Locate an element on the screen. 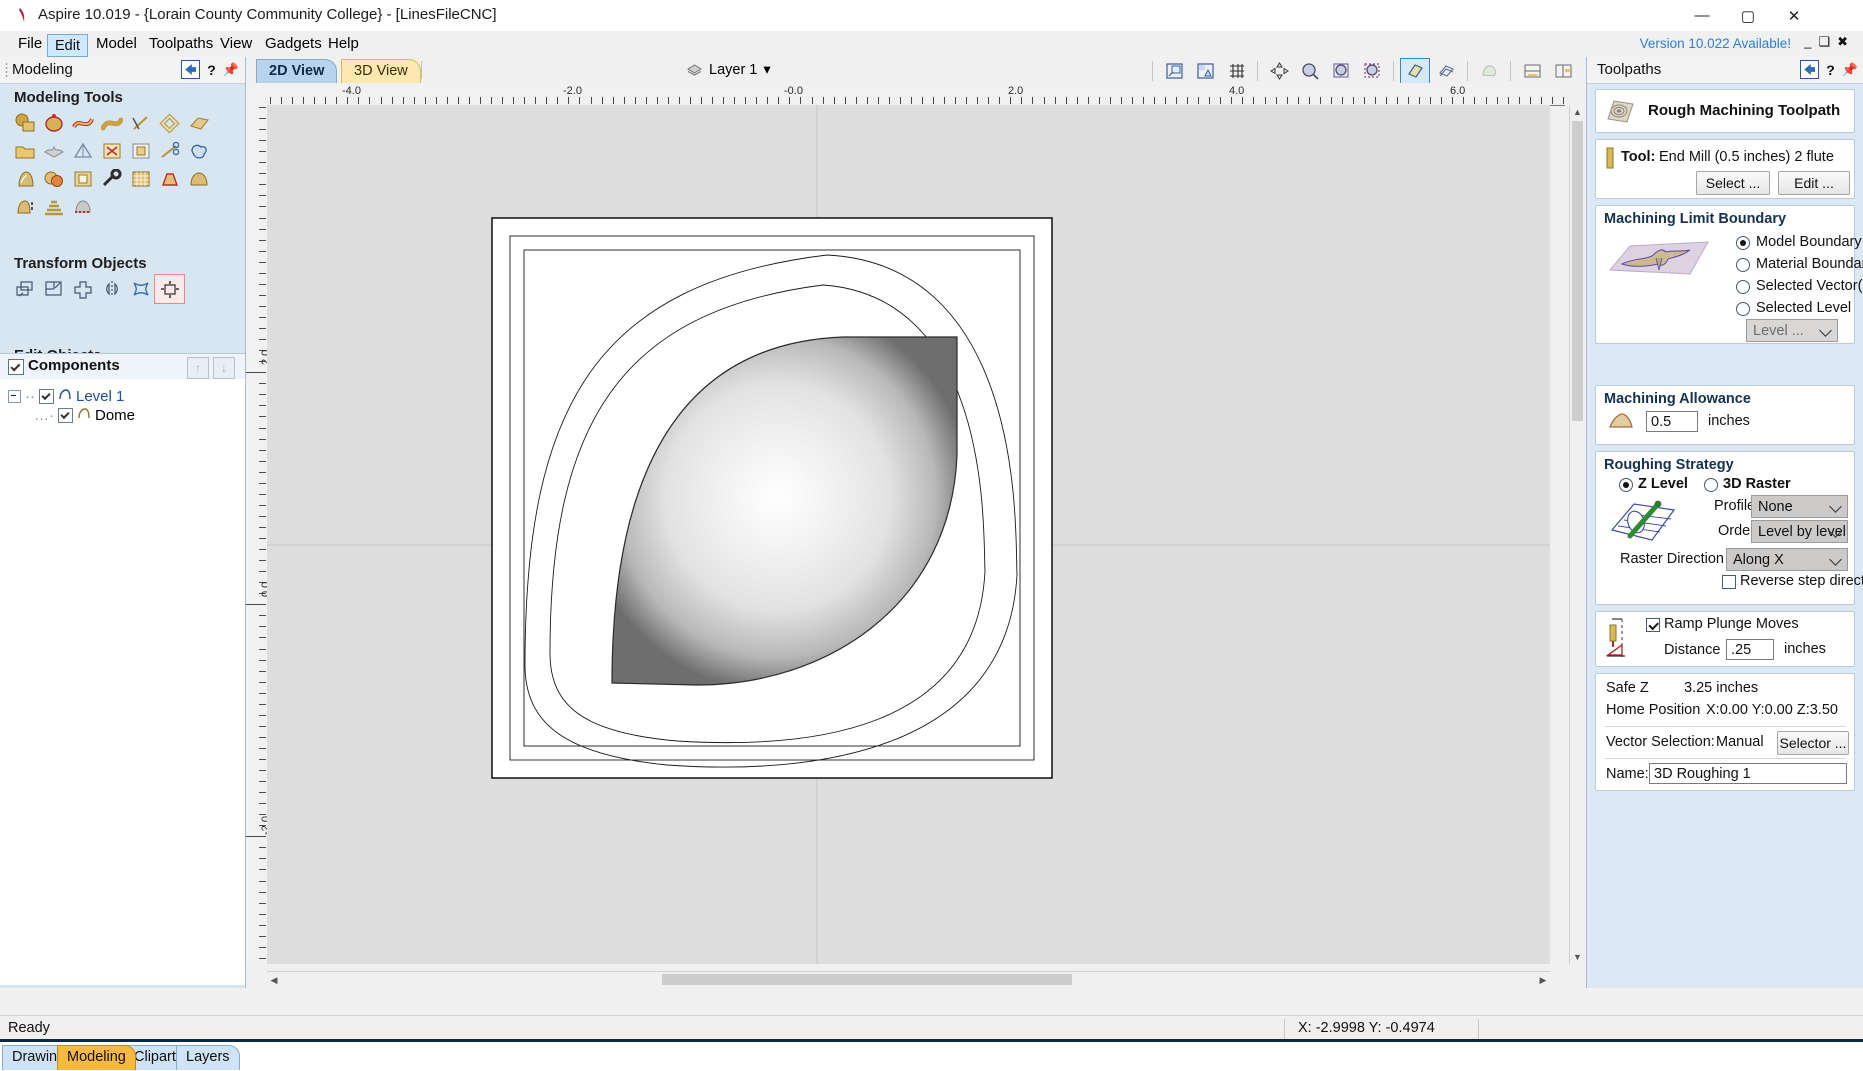 Image resolution: width=1863 pixels, height=1071 pixels. split-component-icon is located at coordinates (169, 151).